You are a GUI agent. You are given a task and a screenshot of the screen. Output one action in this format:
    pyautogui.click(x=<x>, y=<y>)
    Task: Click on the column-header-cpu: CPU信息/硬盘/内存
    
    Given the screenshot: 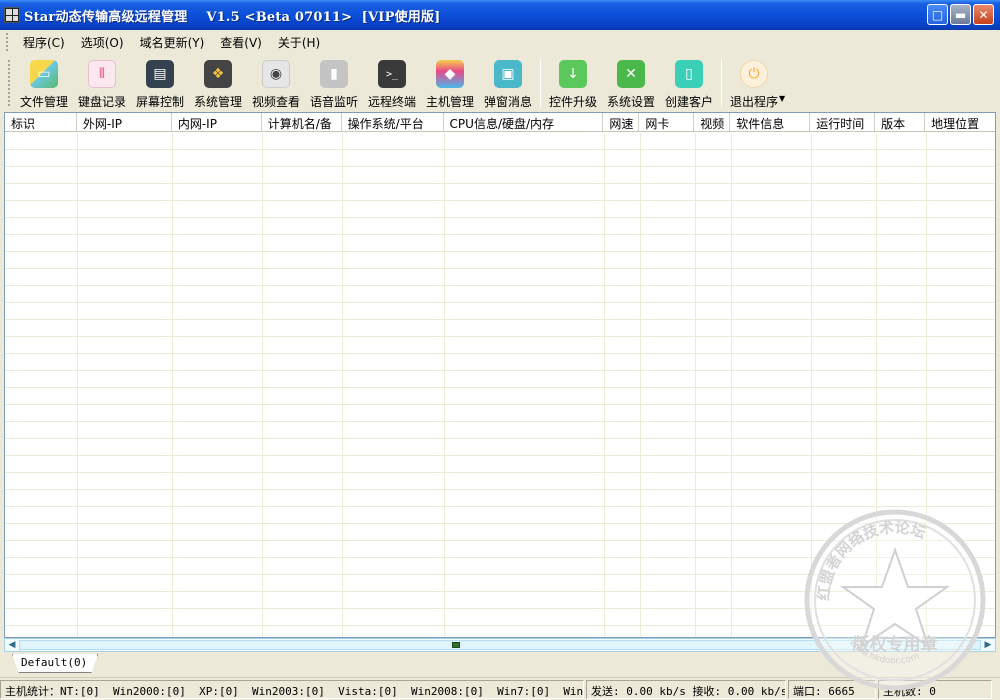 What is the action you would take?
    pyautogui.click(x=524, y=122)
    